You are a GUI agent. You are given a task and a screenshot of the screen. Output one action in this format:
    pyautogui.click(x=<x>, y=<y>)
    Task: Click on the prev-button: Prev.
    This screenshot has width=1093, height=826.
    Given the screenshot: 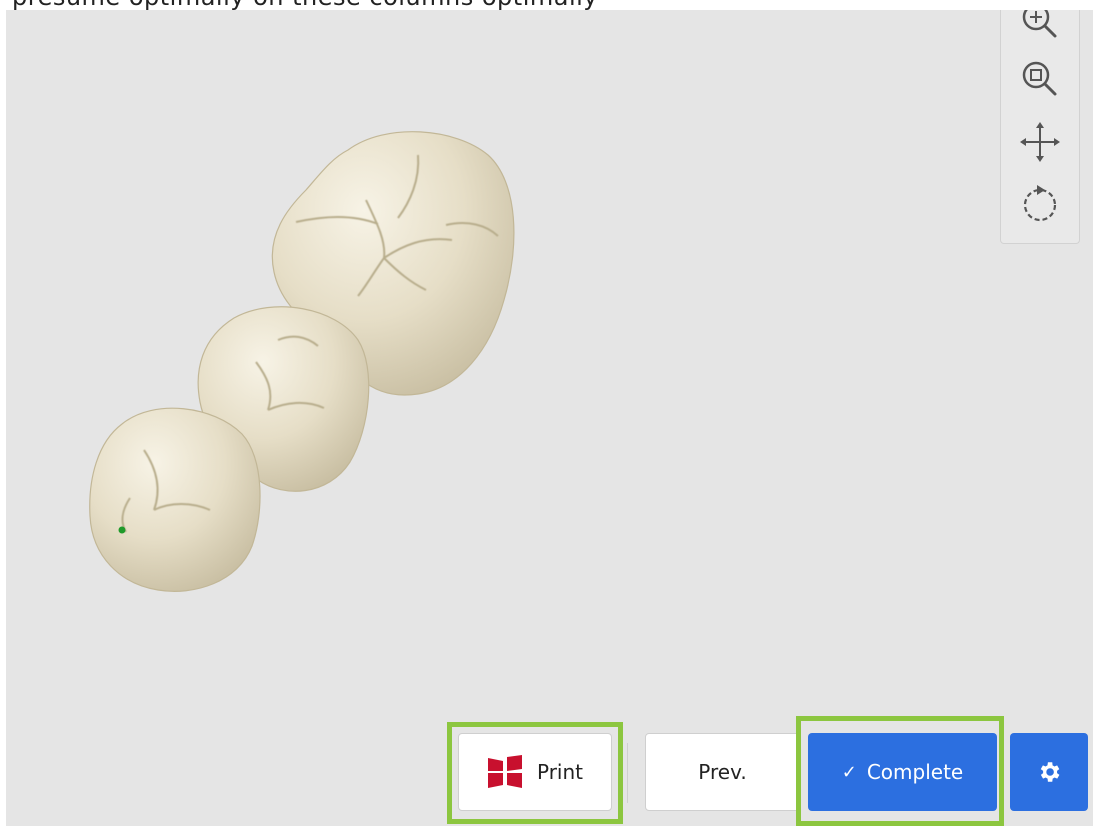 What is the action you would take?
    pyautogui.click(x=722, y=772)
    